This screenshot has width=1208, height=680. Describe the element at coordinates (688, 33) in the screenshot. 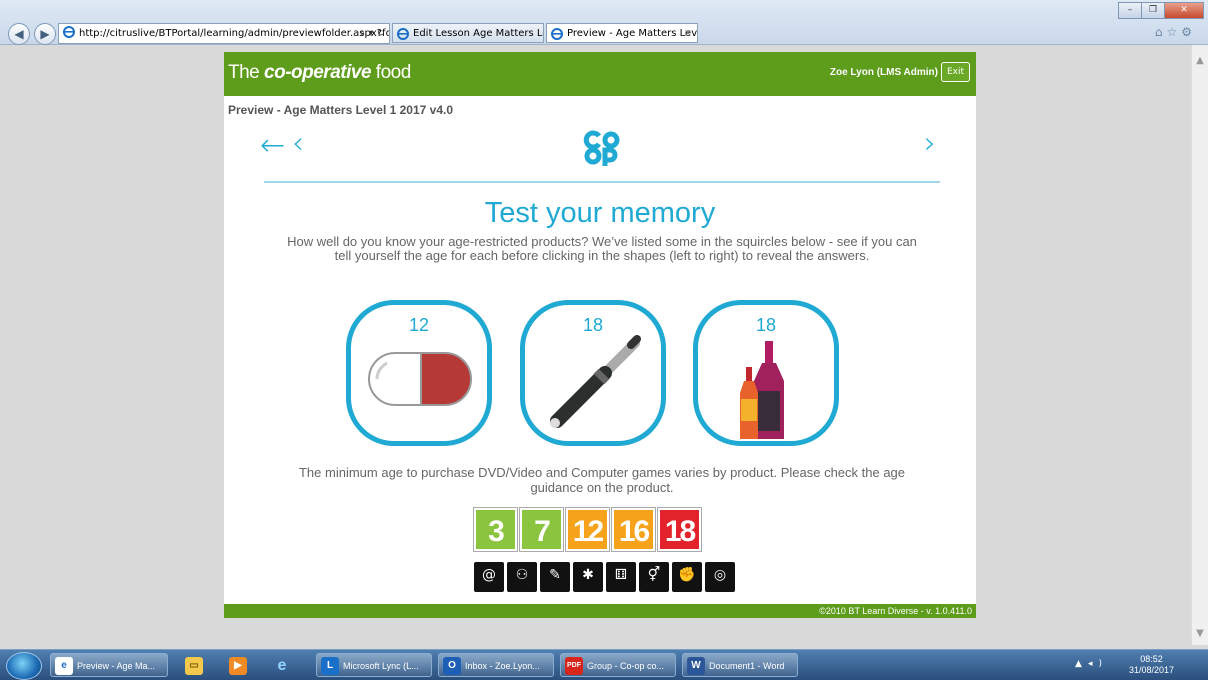

I see `close-tab-icon: ×` at that location.